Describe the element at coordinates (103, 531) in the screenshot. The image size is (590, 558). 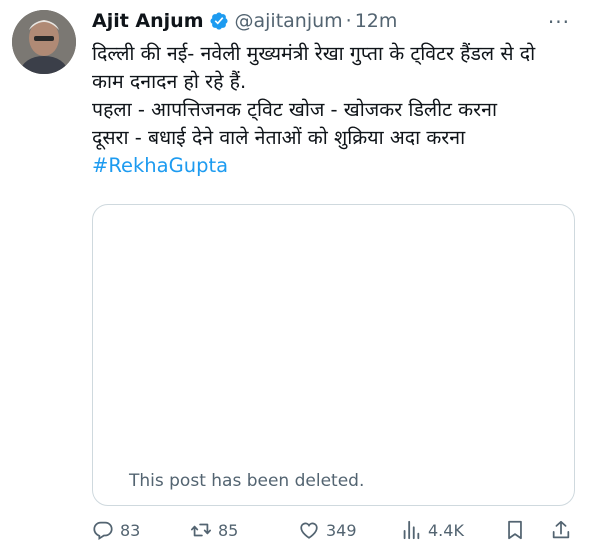
I see `reply-icon` at that location.